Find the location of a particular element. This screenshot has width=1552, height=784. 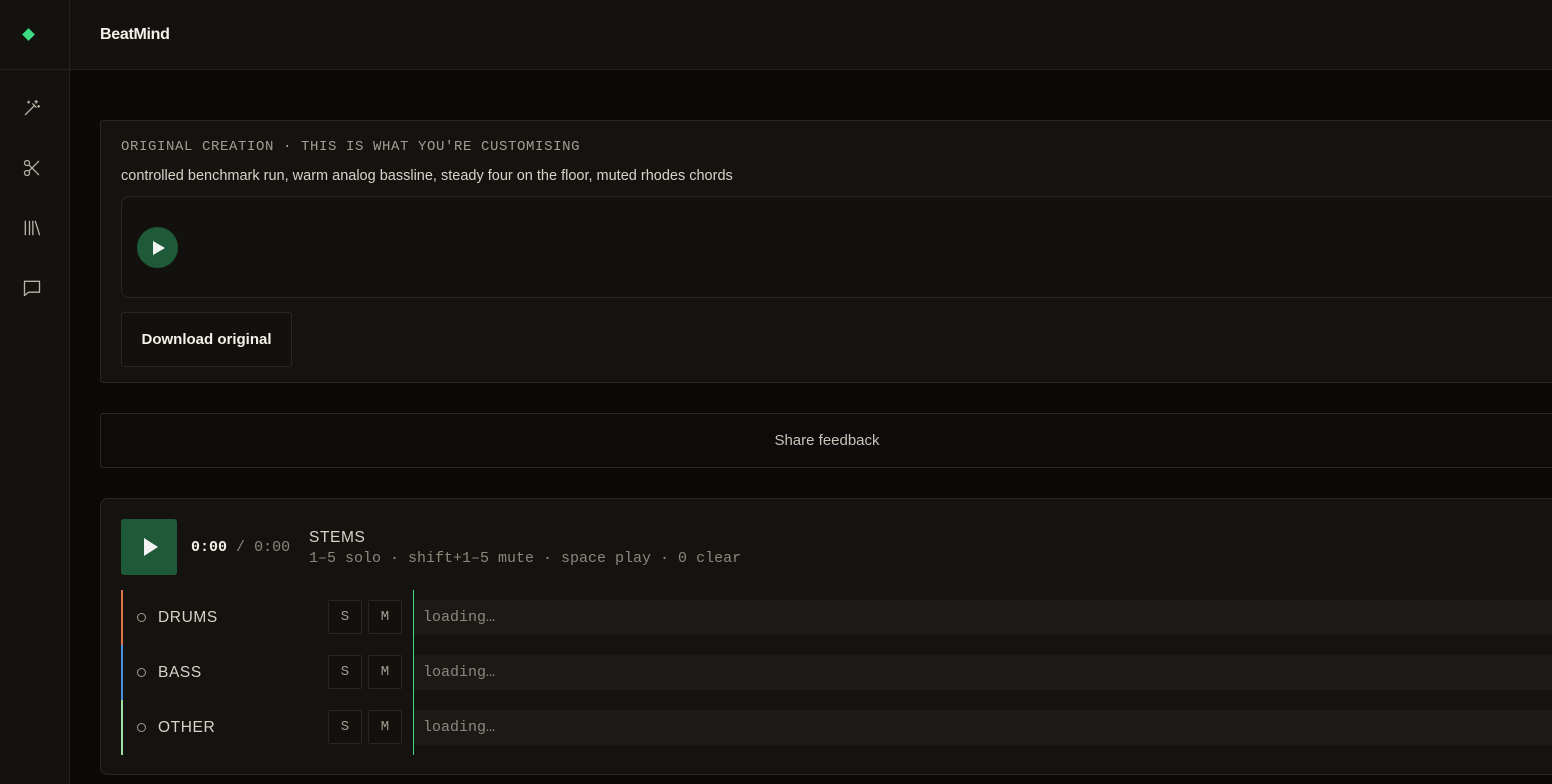

magic-wand-icon is located at coordinates (32, 107).